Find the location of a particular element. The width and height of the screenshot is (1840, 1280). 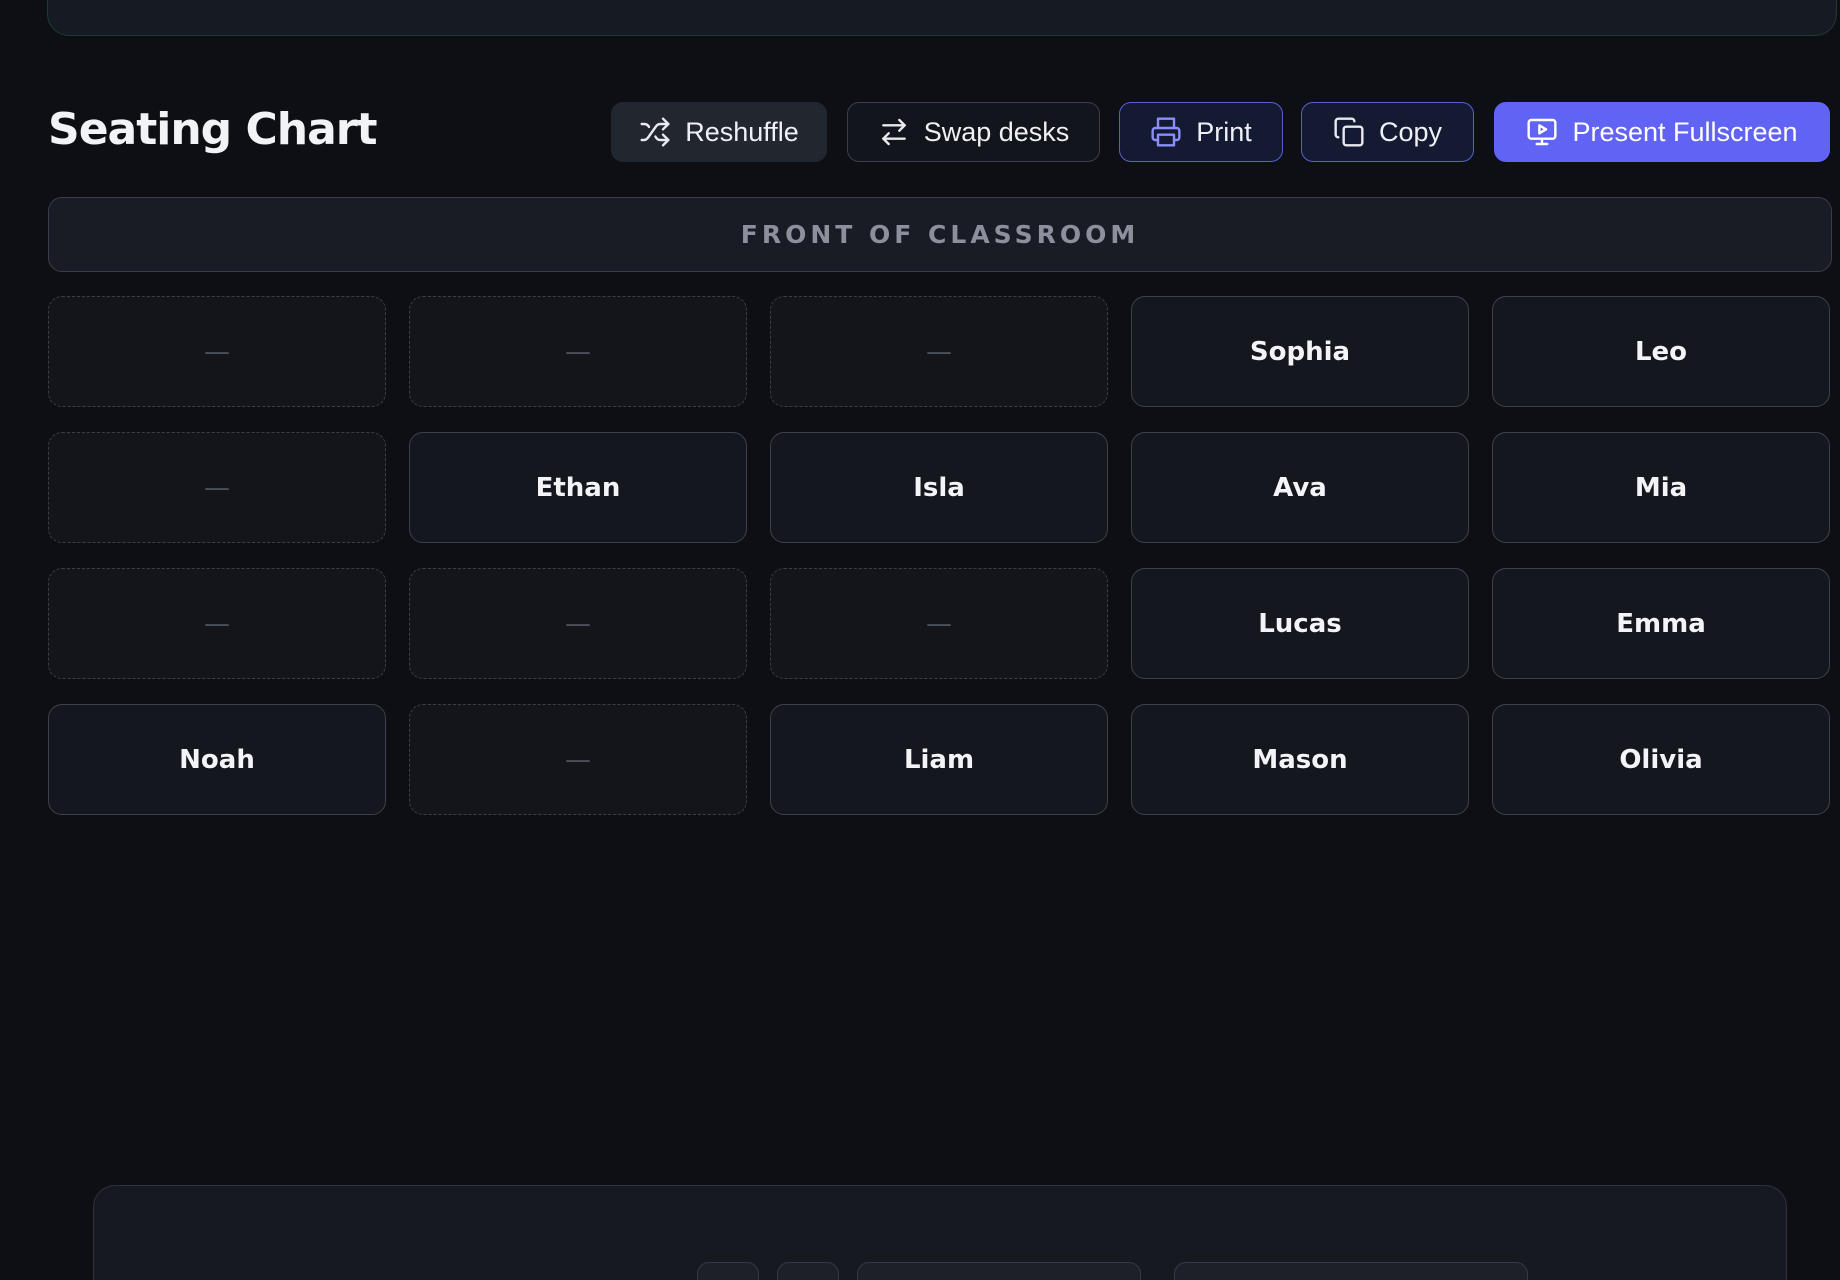

student-name: Liam is located at coordinates (939, 759).